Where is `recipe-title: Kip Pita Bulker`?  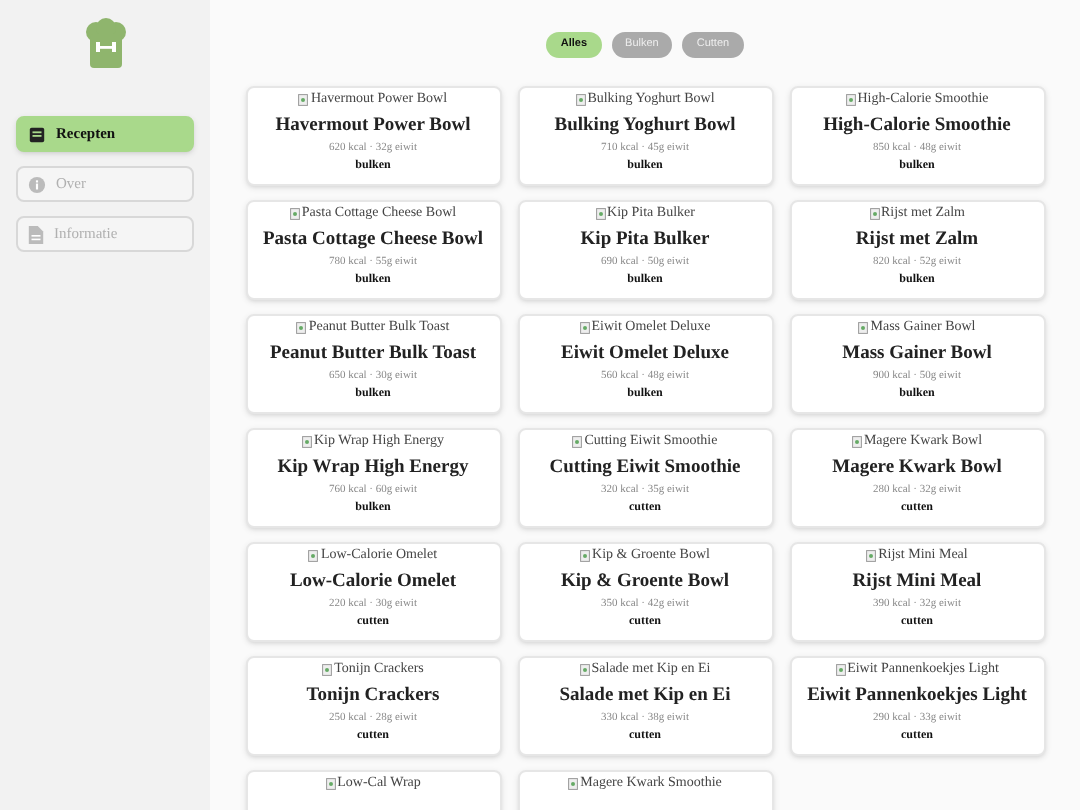 recipe-title: Kip Pita Bulker is located at coordinates (645, 240).